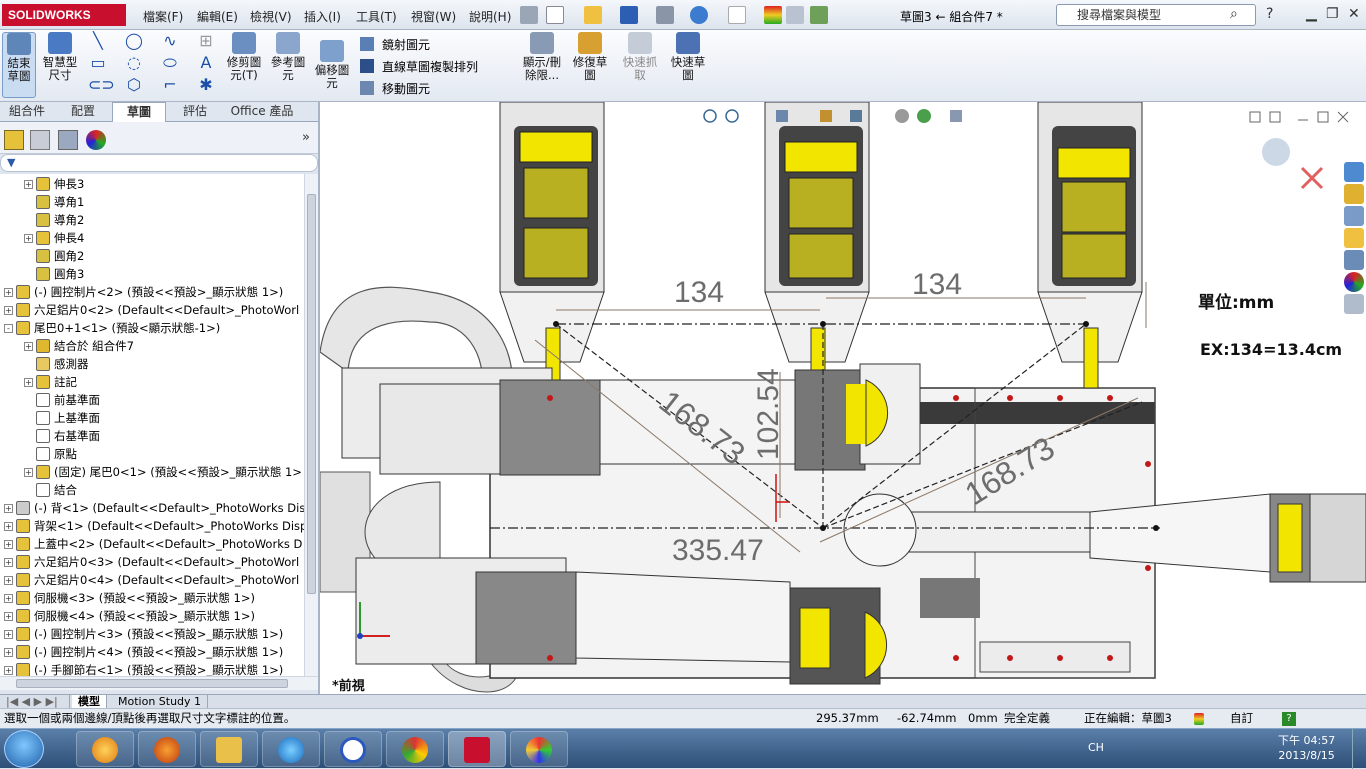  I want to click on units-selector: 自訂, so click(1241, 718).